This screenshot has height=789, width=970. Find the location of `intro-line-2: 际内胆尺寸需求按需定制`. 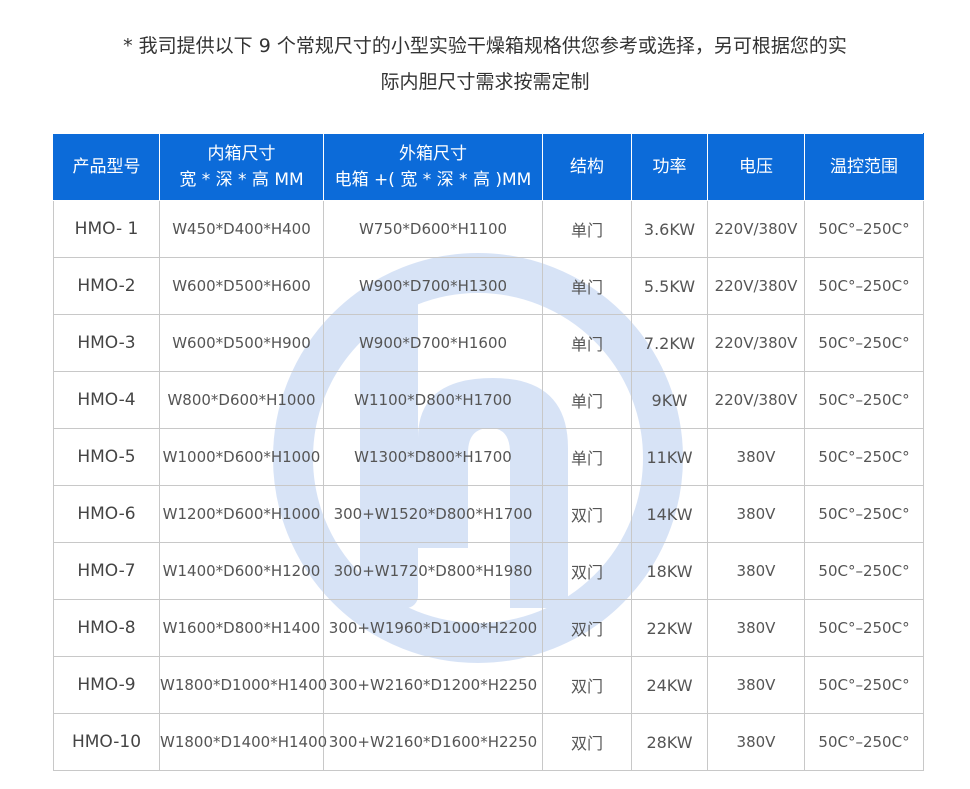

intro-line-2: 际内胆尺寸需求按需定制 is located at coordinates (485, 82).